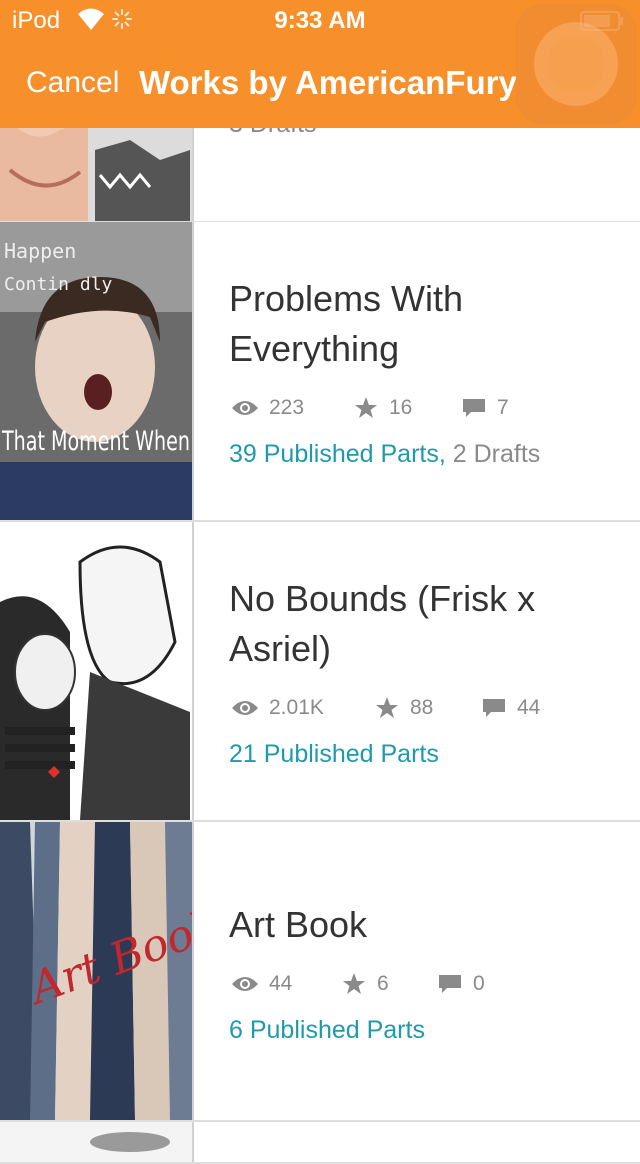 This screenshot has width=640, height=1164. I want to click on votes-count: 88, so click(422, 707).